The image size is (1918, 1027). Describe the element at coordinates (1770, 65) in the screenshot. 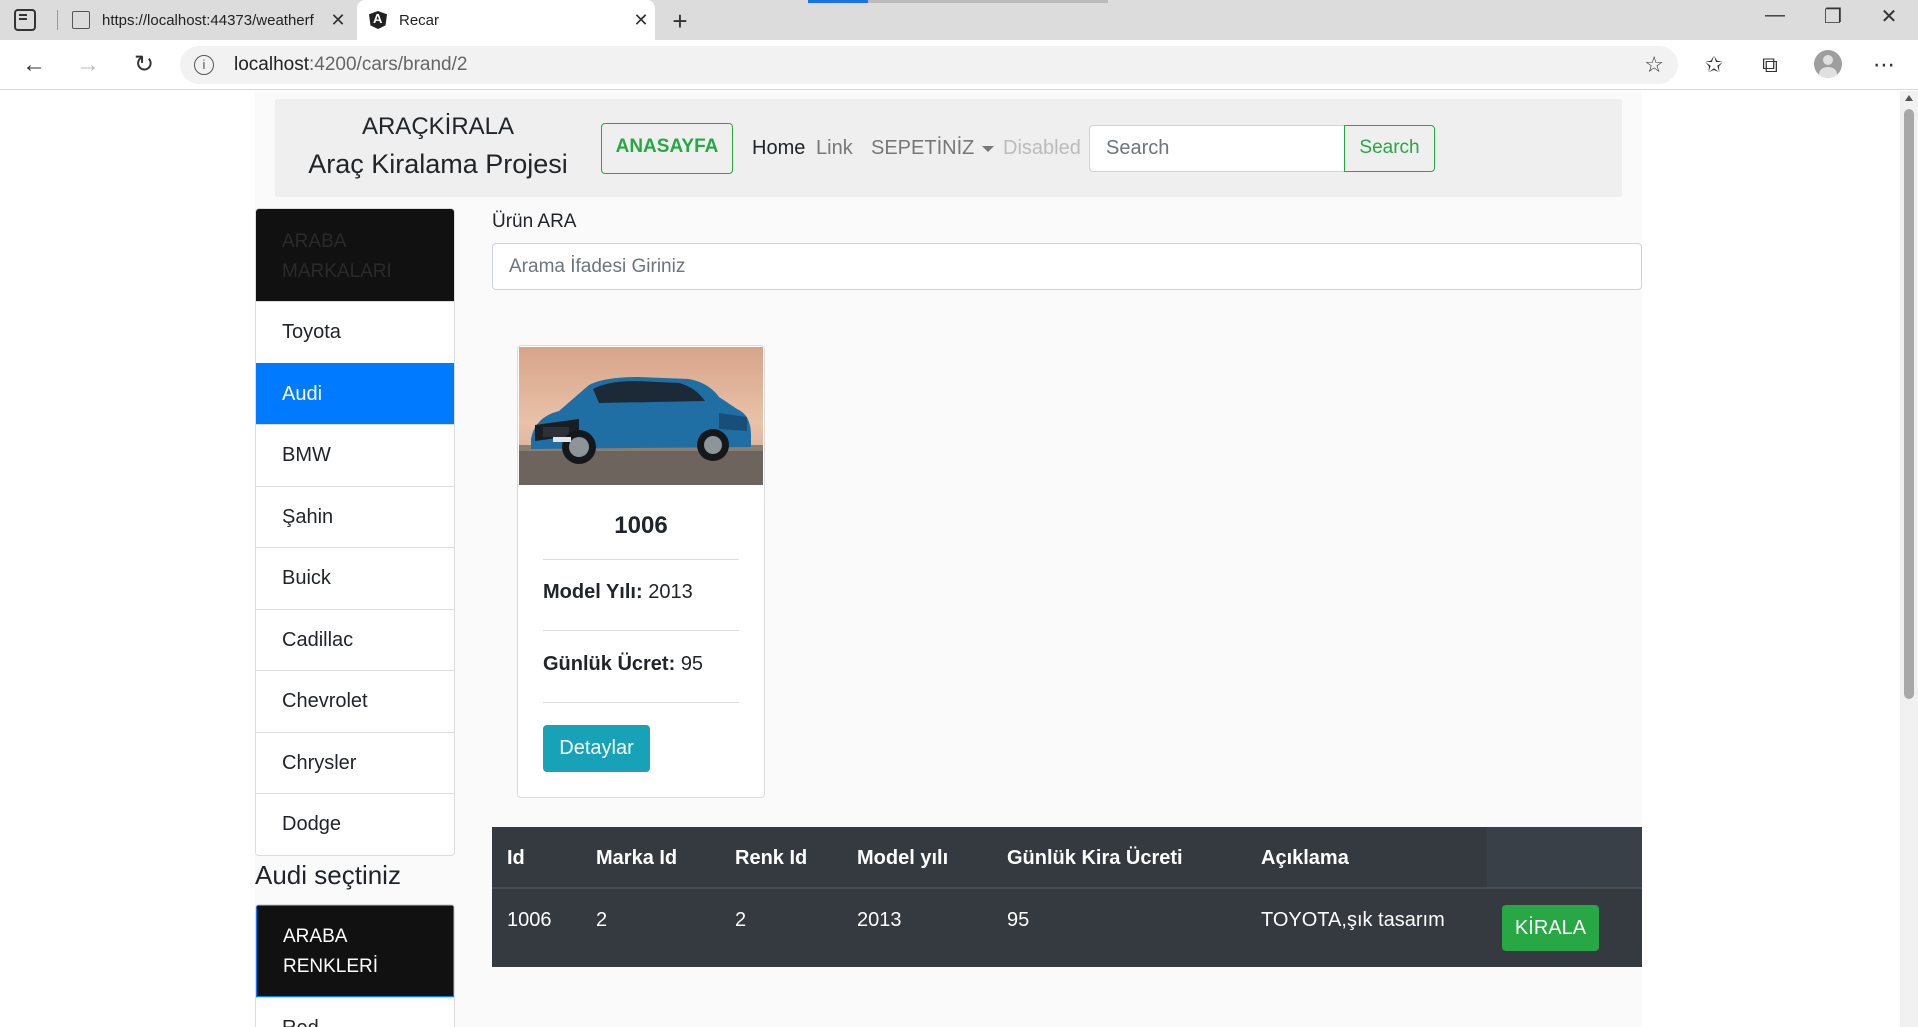

I see `collections-icon: ⧉` at that location.